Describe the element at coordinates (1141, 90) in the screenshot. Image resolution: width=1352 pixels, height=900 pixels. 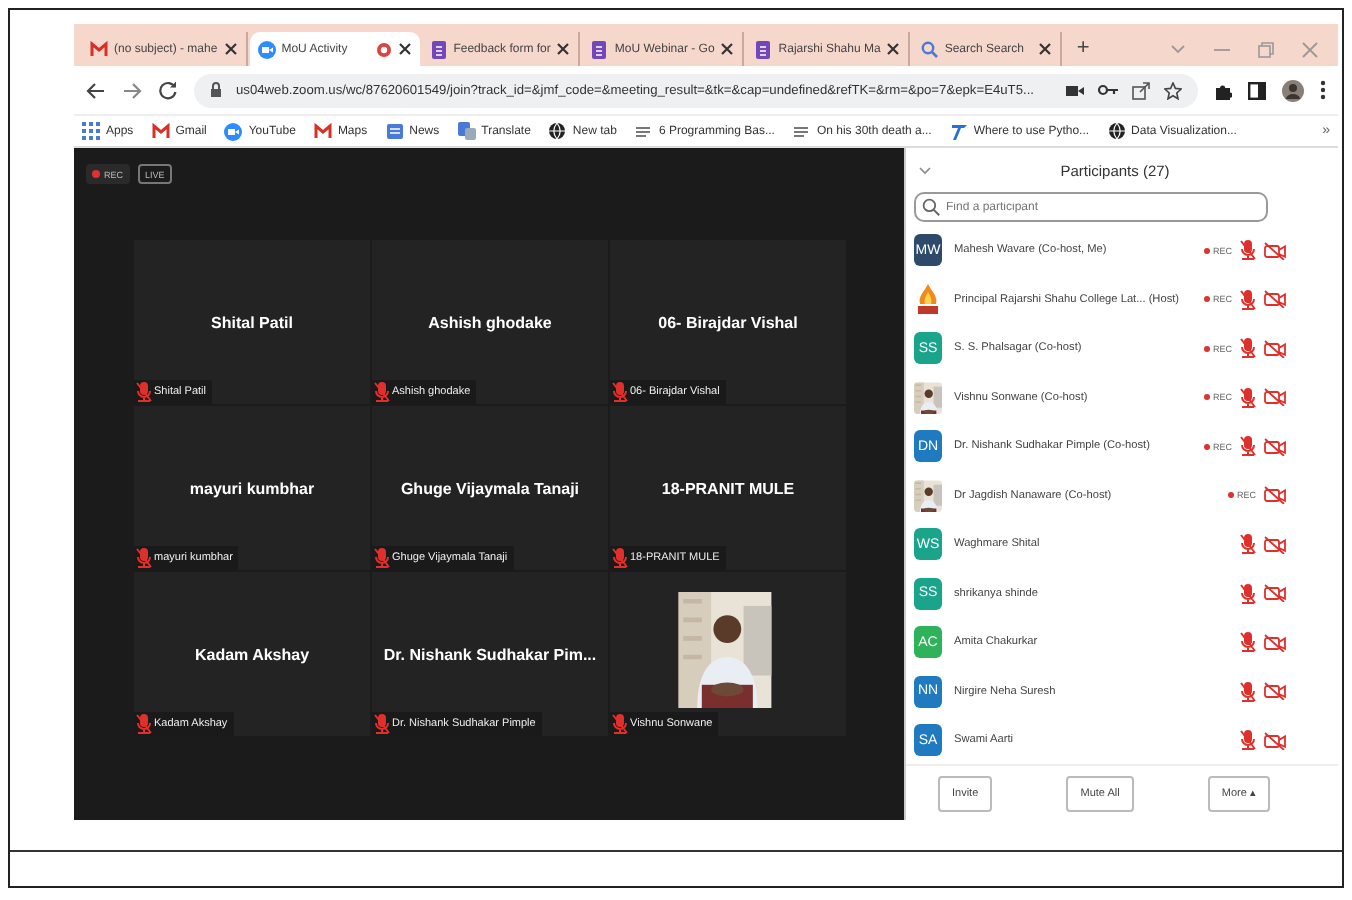
I see `share-icon` at that location.